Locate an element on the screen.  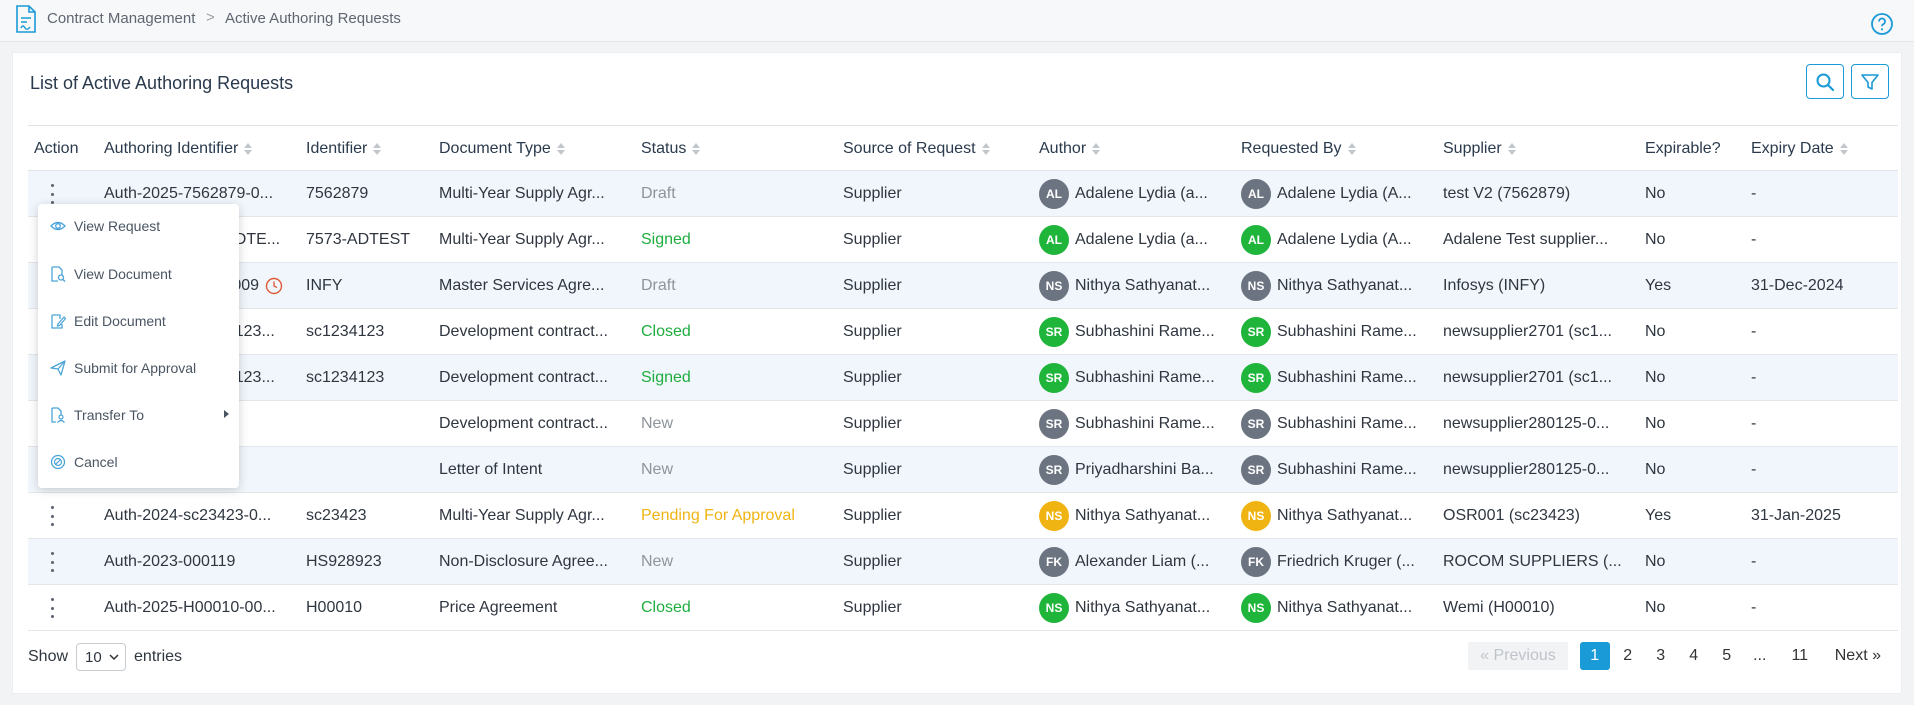
clock-icon is located at coordinates (274, 285).